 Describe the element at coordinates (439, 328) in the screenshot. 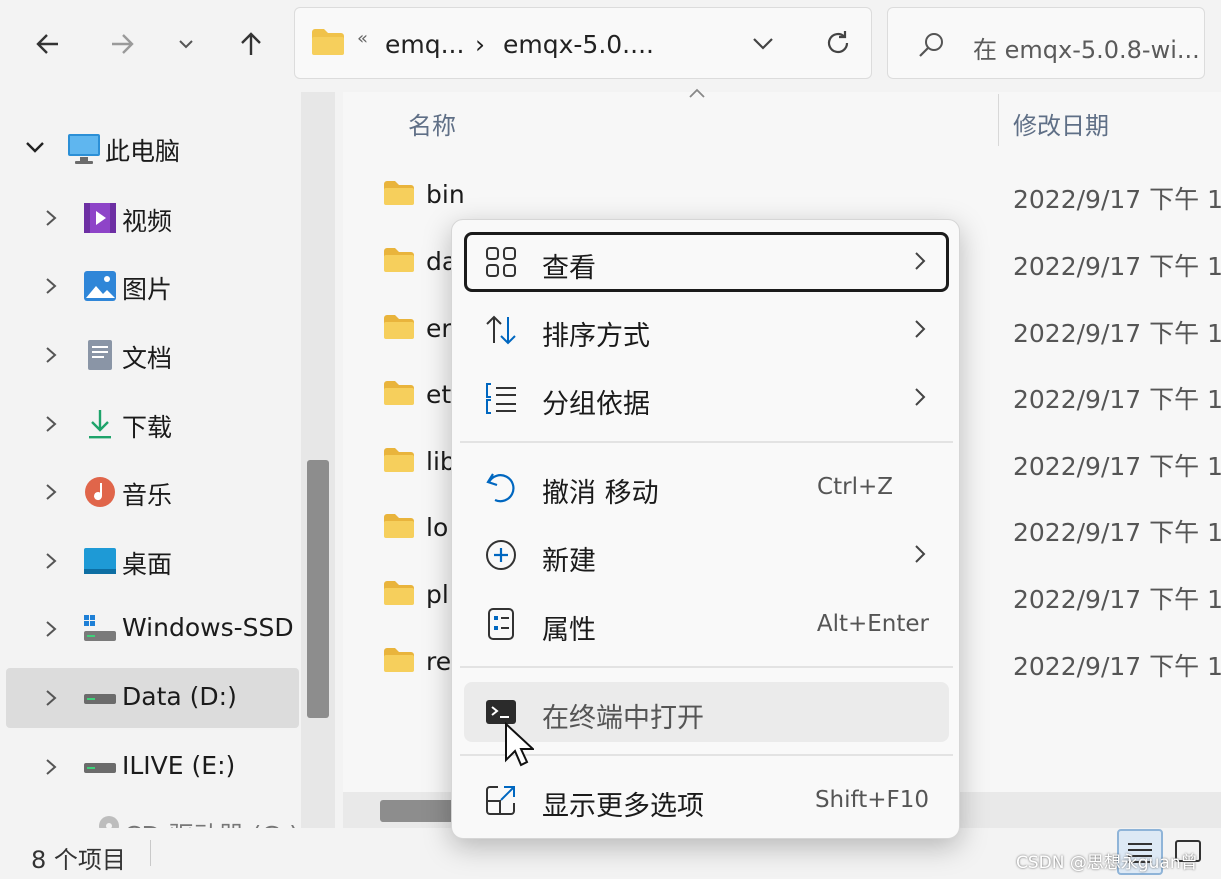

I see `file-name: er` at that location.